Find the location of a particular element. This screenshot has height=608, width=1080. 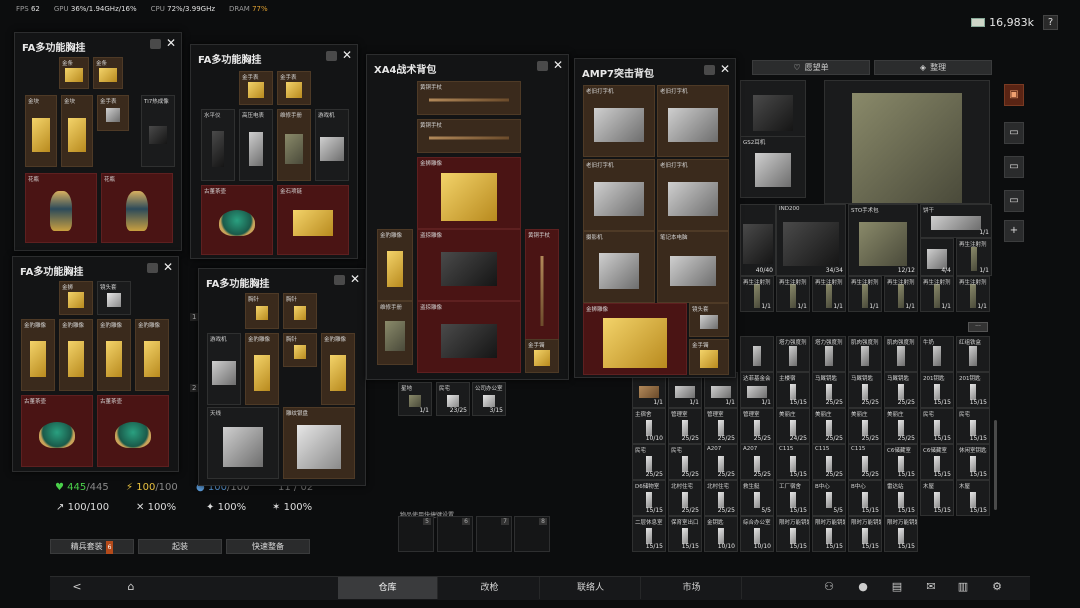

stash-item-cell: 40/40 is located at coordinates (758, 240).